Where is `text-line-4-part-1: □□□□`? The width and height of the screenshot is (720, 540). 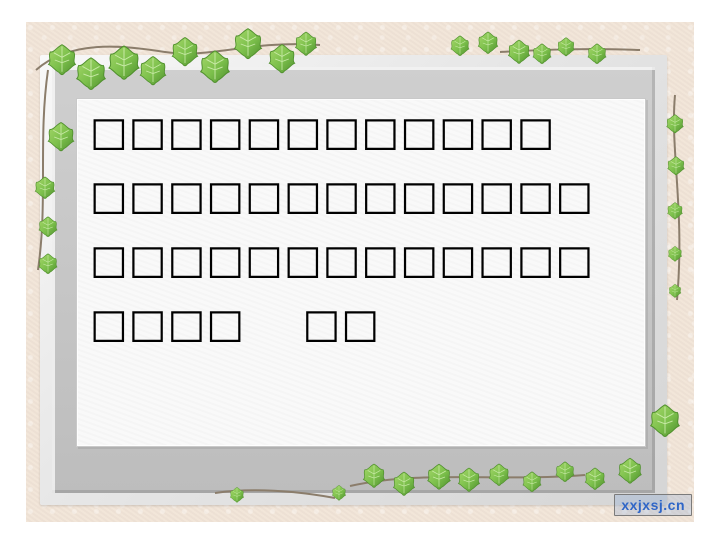 text-line-4-part-1: □□□□ is located at coordinates (168, 324).